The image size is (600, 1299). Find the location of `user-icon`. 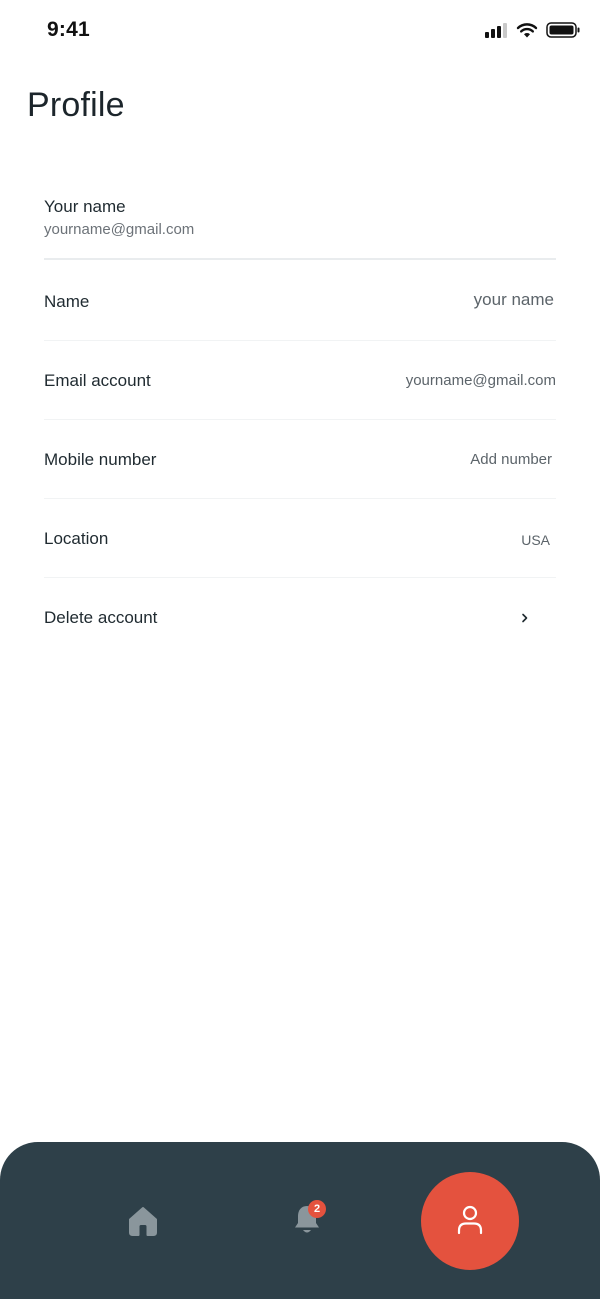

user-icon is located at coordinates (470, 1220).